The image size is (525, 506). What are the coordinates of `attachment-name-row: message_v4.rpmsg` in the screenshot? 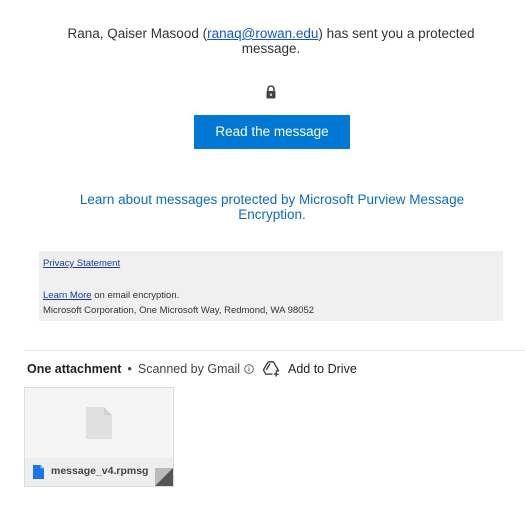 It's located at (99, 472).